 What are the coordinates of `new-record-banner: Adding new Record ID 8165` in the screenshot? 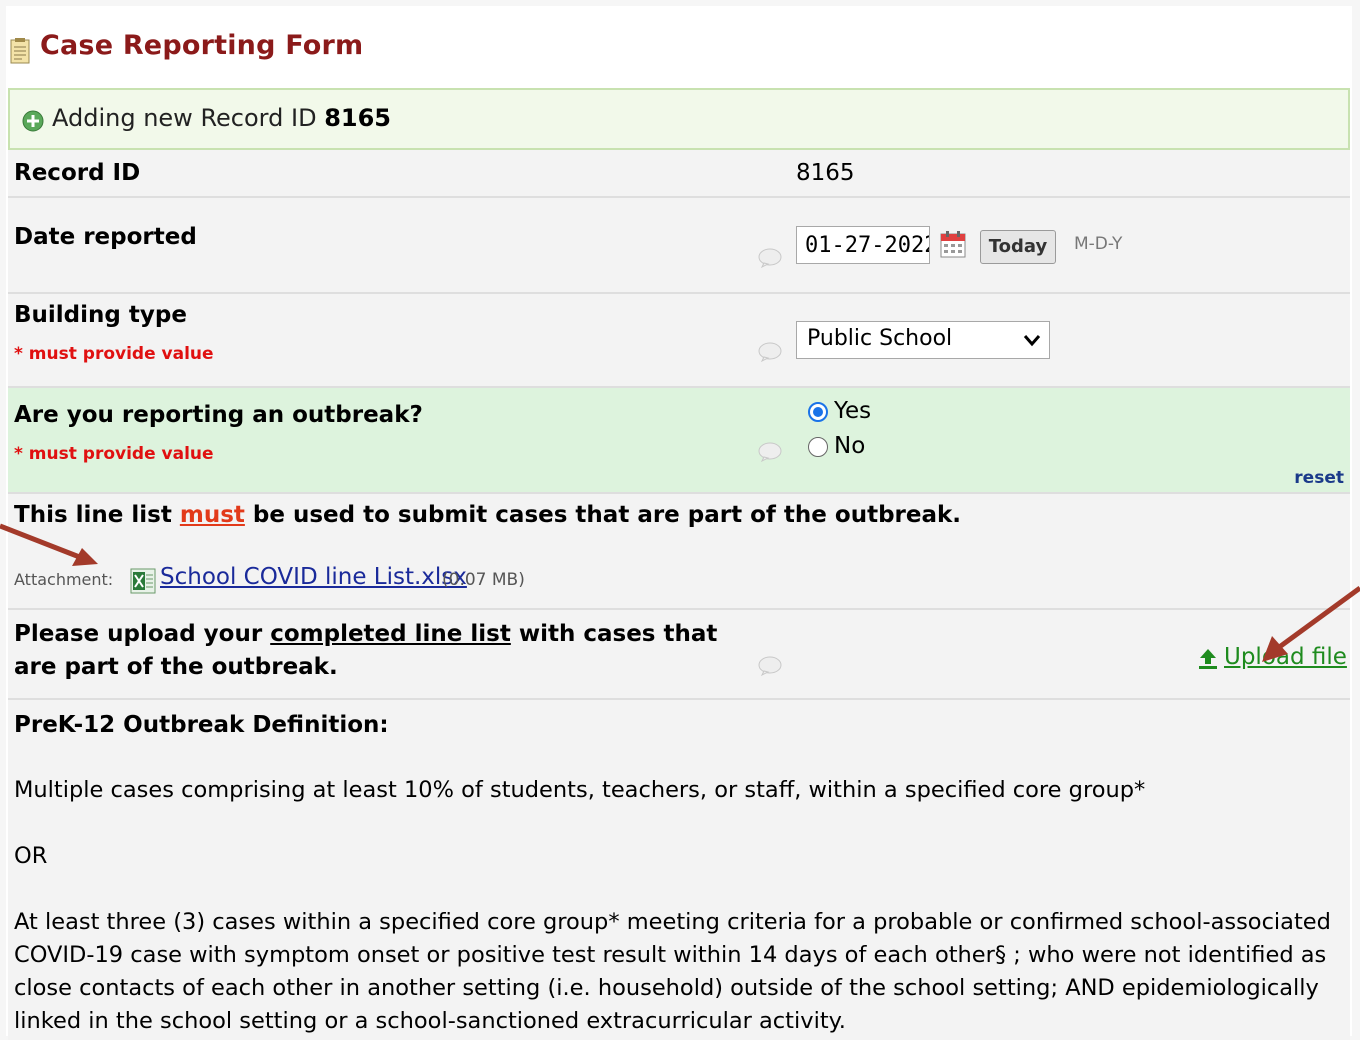 It's located at (679, 119).